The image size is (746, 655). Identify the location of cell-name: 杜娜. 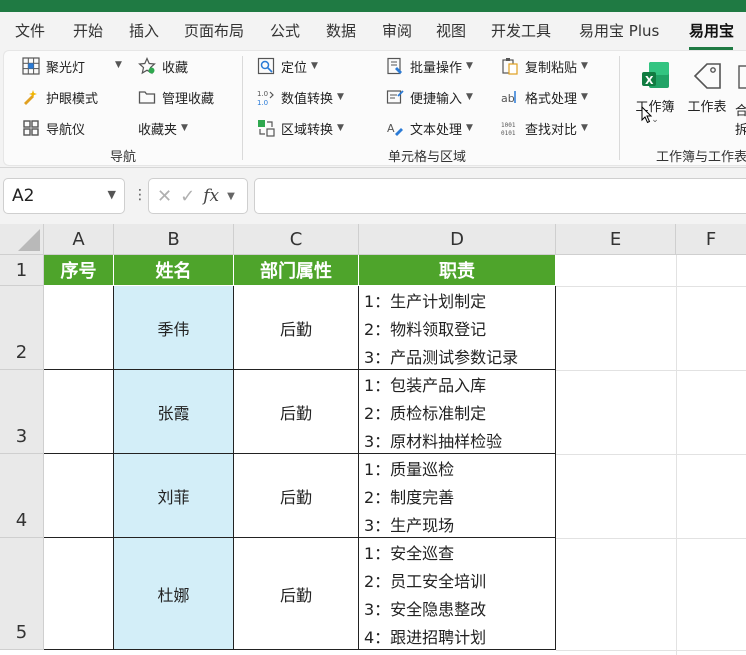
(174, 594).